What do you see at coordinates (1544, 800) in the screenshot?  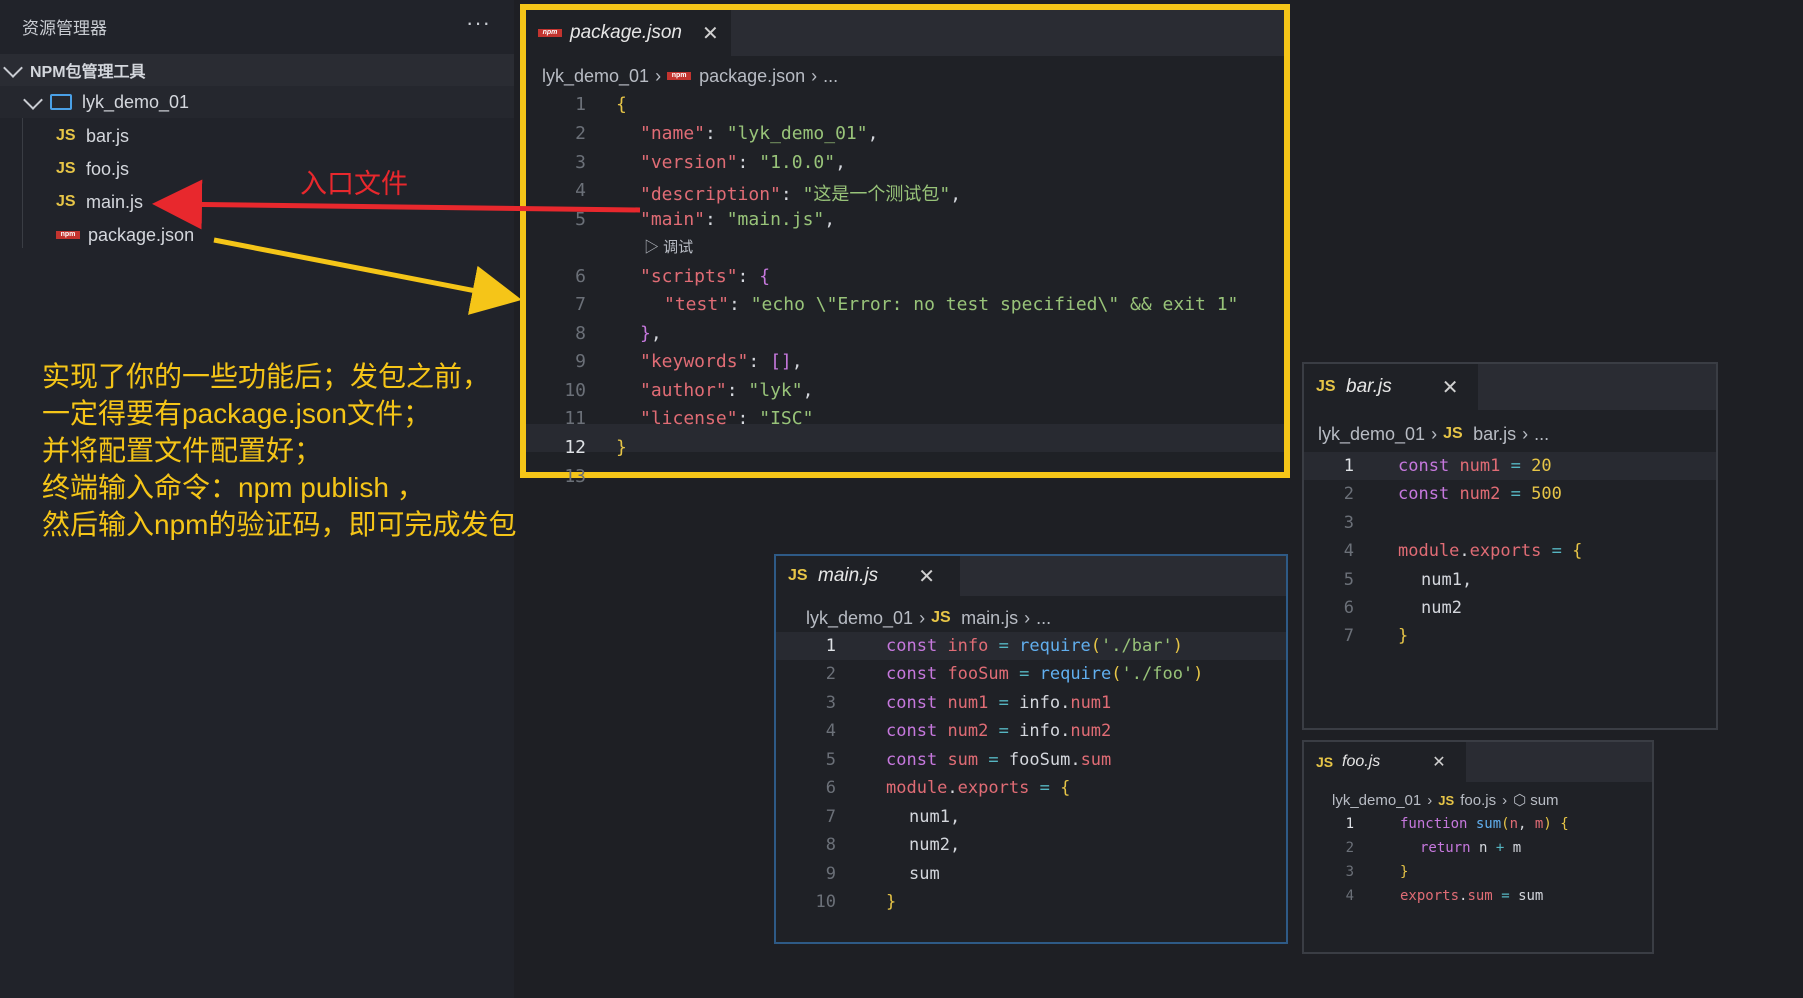 I see `breadcrumb-symbol: sum` at bounding box center [1544, 800].